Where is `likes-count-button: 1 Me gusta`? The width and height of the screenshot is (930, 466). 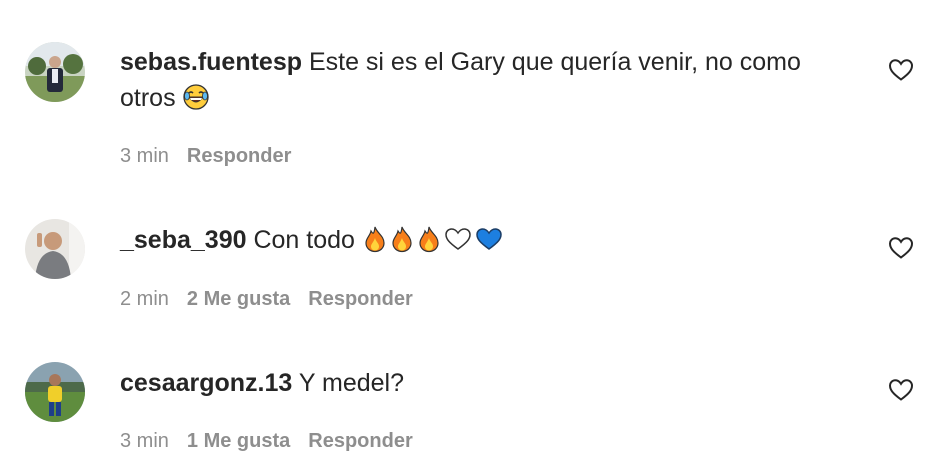
likes-count-button: 1 Me gusta is located at coordinates (238, 441).